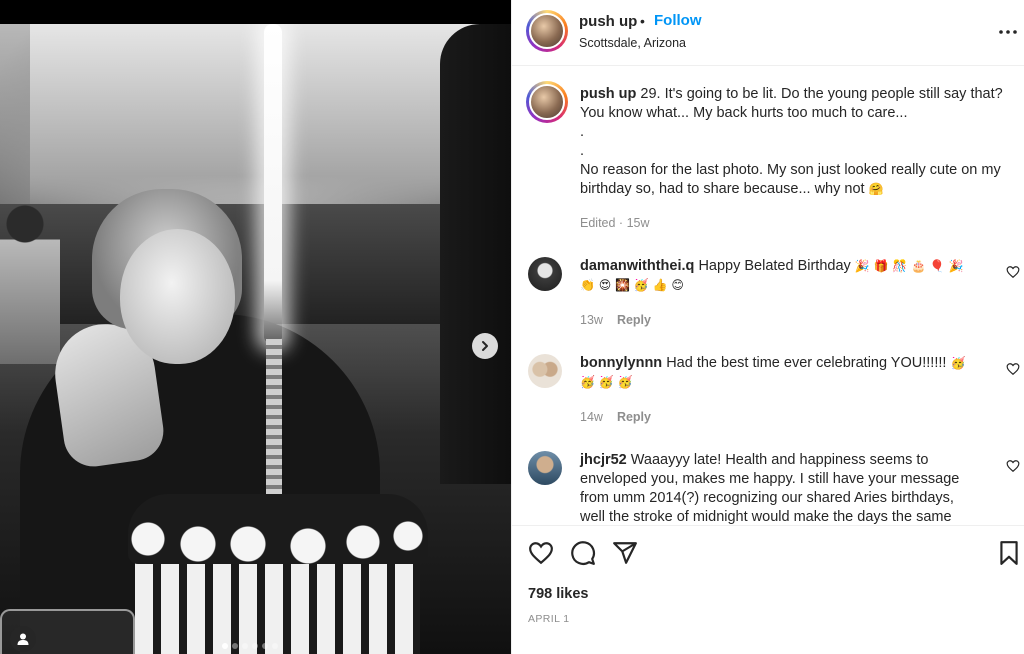 The image size is (1024, 654). I want to click on comment-age: 14w, so click(591, 417).